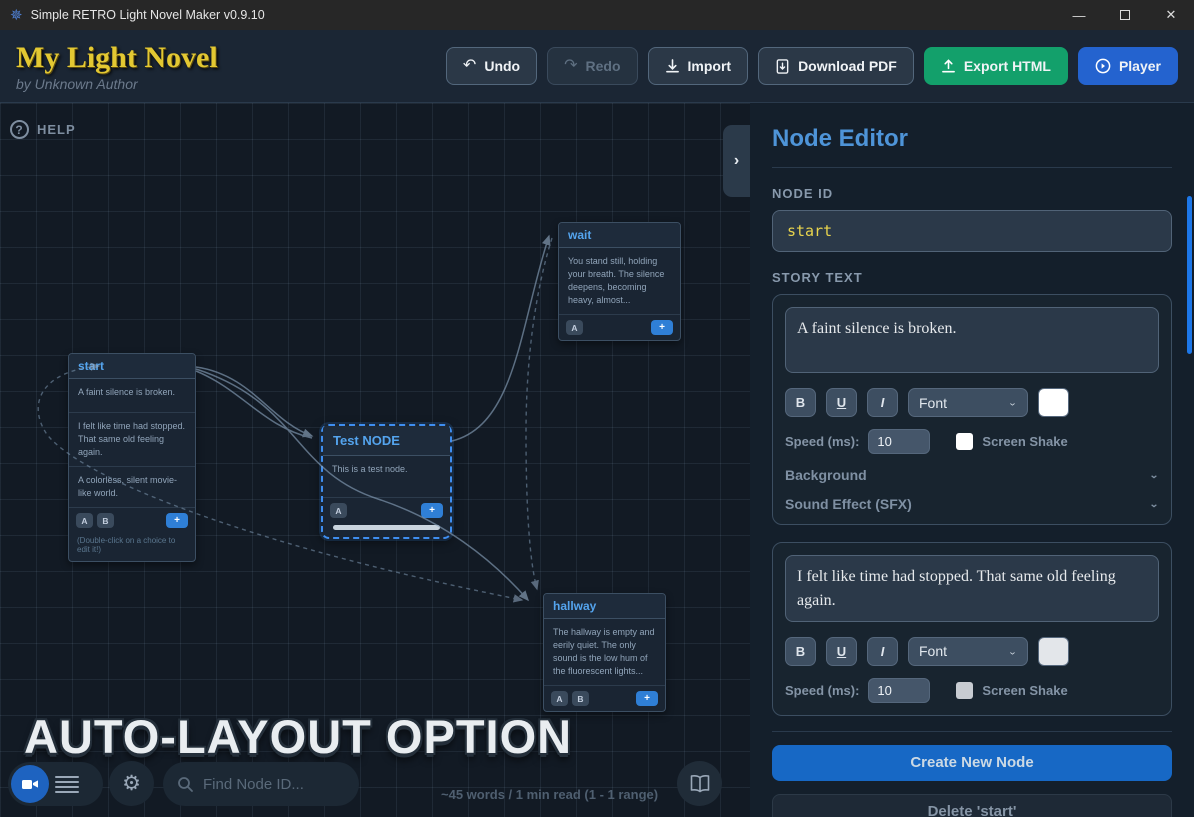  Describe the element at coordinates (386, 477) in the screenshot. I see `node-test-text-1: This is a test node.` at that location.